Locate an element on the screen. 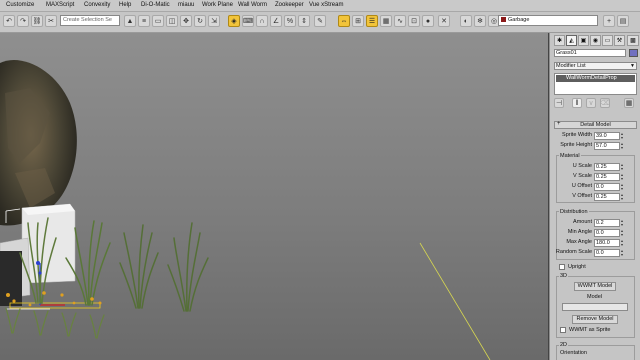 The width and height of the screenshot is (640, 360). min-angle-label: Min Angle is located at coordinates (579, 232).